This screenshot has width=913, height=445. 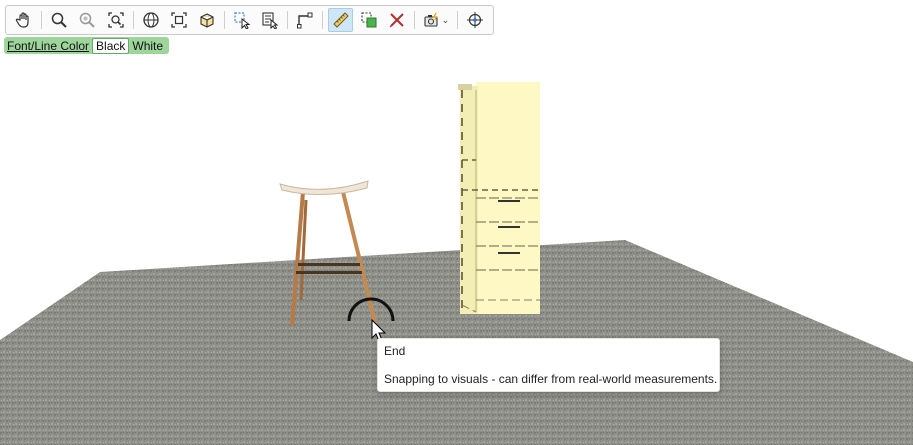 I want to click on zoom-fit-icon, so click(x=115, y=20).